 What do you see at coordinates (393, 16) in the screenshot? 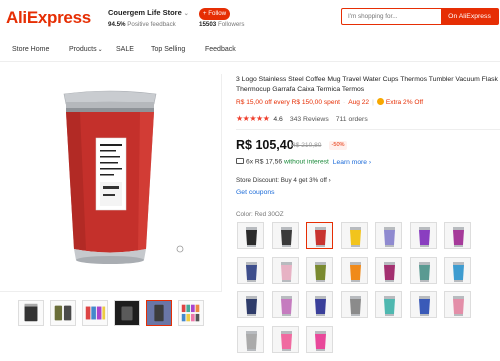
I see `search-input` at bounding box center [393, 16].